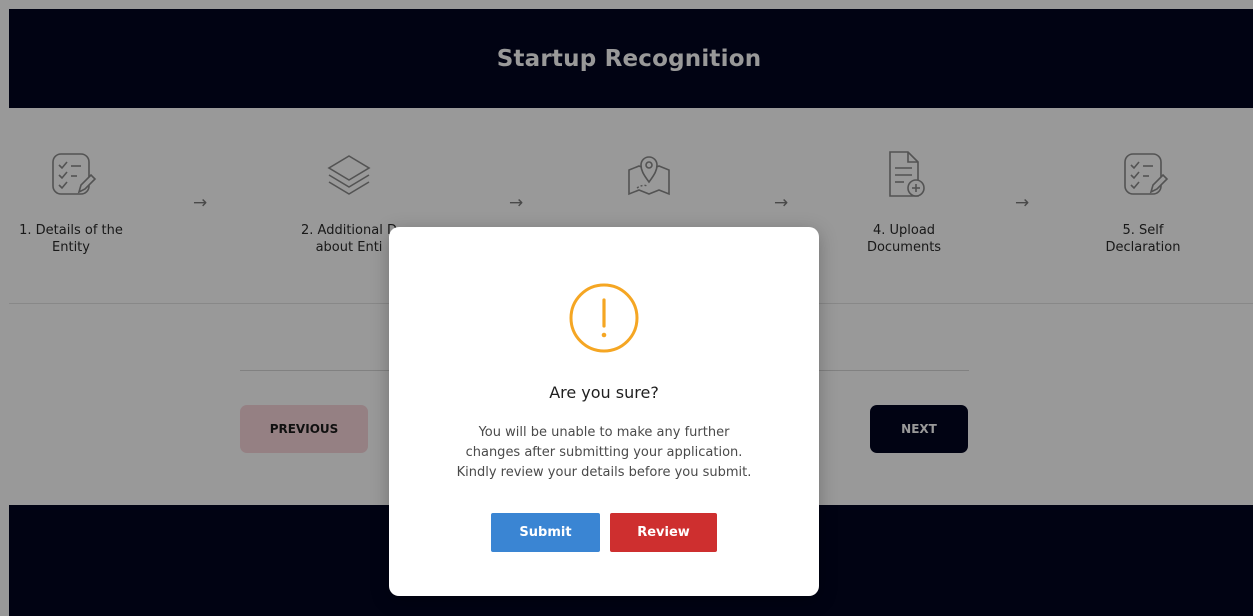 Image resolution: width=1253 pixels, height=616 pixels. What do you see at coordinates (545, 532) in the screenshot?
I see `submit-button: Submit` at bounding box center [545, 532].